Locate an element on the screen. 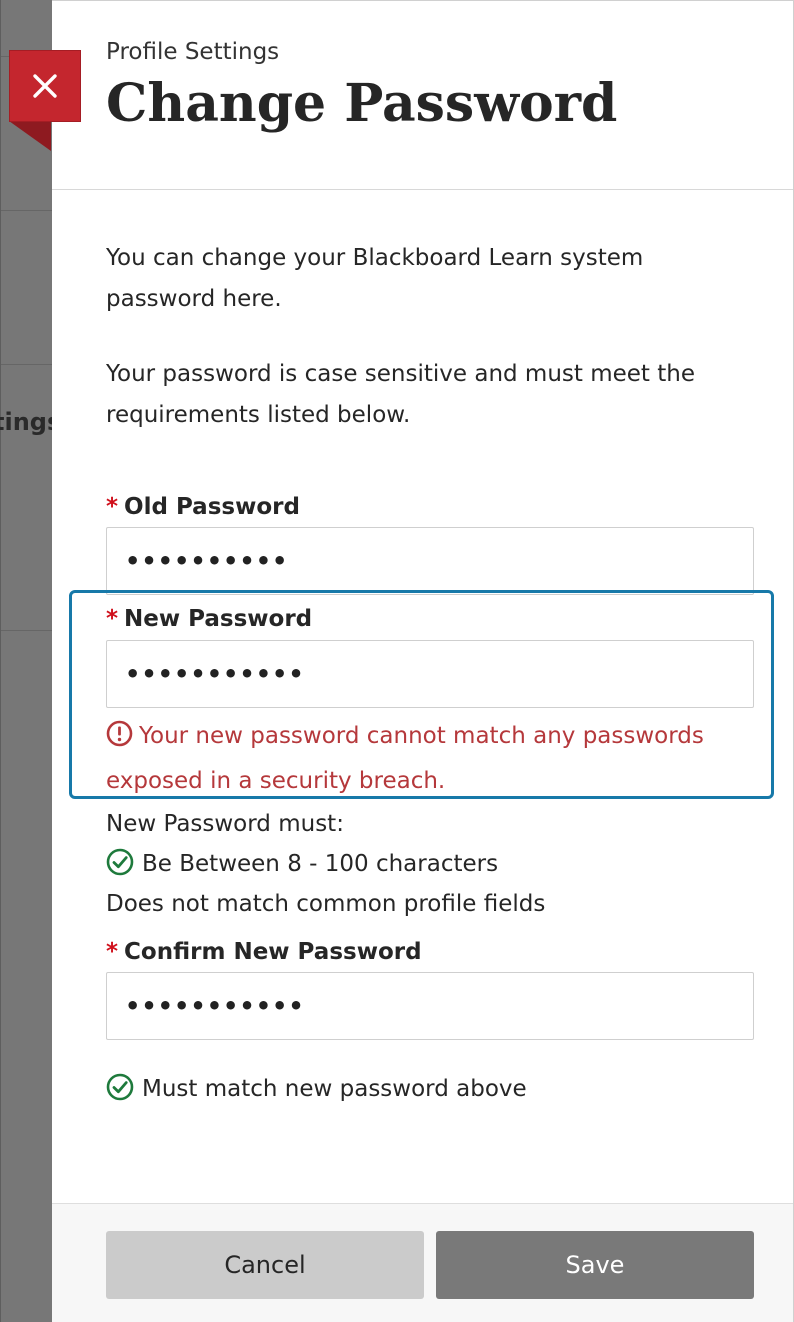 The image size is (794, 1322). backdrop-panel: tings is located at coordinates (26, 661).